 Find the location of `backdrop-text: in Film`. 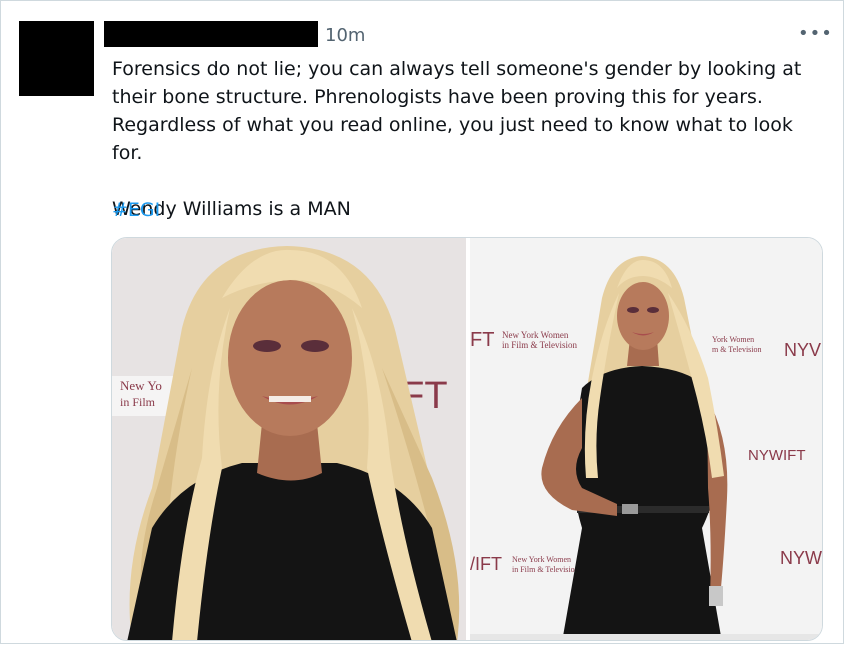

backdrop-text: in Film is located at coordinates (138, 402).